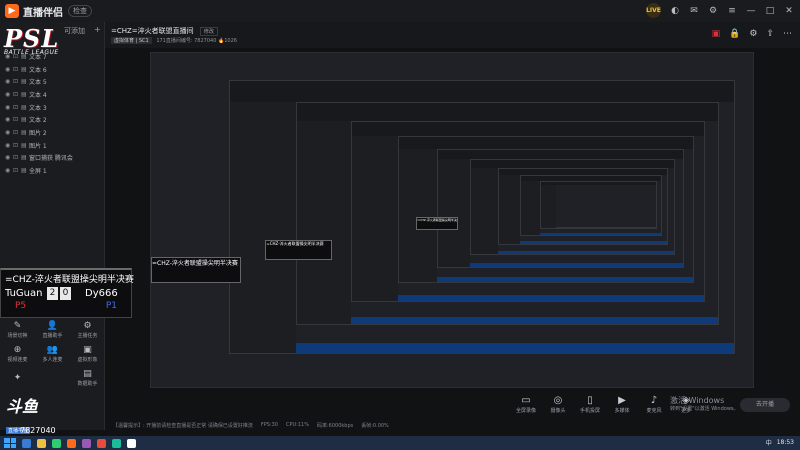 The image size is (800, 450). I want to click on add-source-button: +, so click(97, 29).